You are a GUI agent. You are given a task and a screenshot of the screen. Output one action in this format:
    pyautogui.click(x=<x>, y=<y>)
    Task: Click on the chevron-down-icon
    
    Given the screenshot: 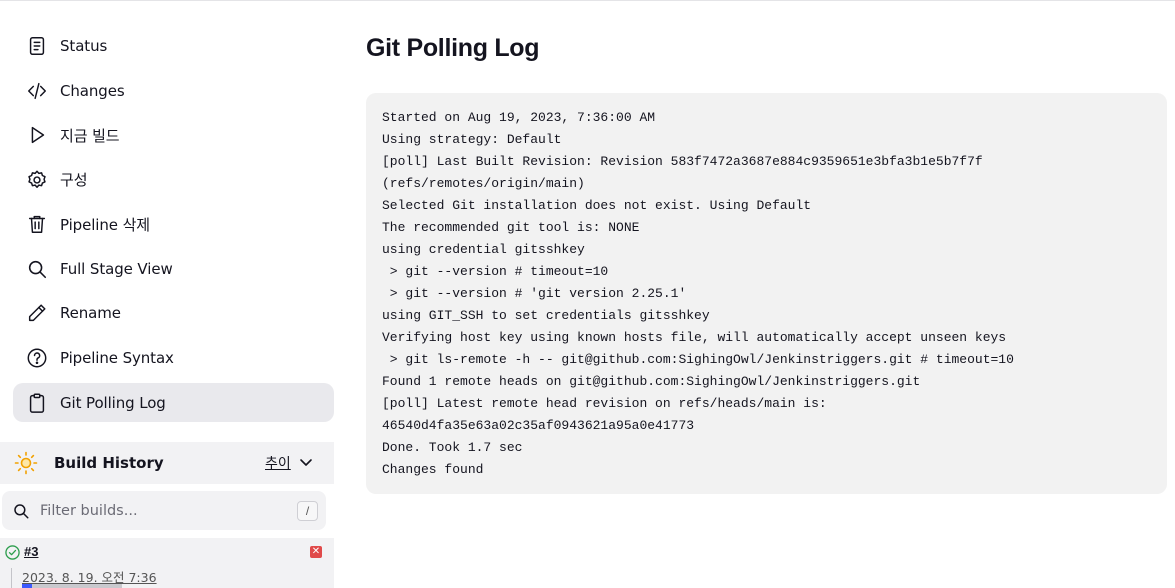 What is the action you would take?
    pyautogui.click(x=306, y=462)
    